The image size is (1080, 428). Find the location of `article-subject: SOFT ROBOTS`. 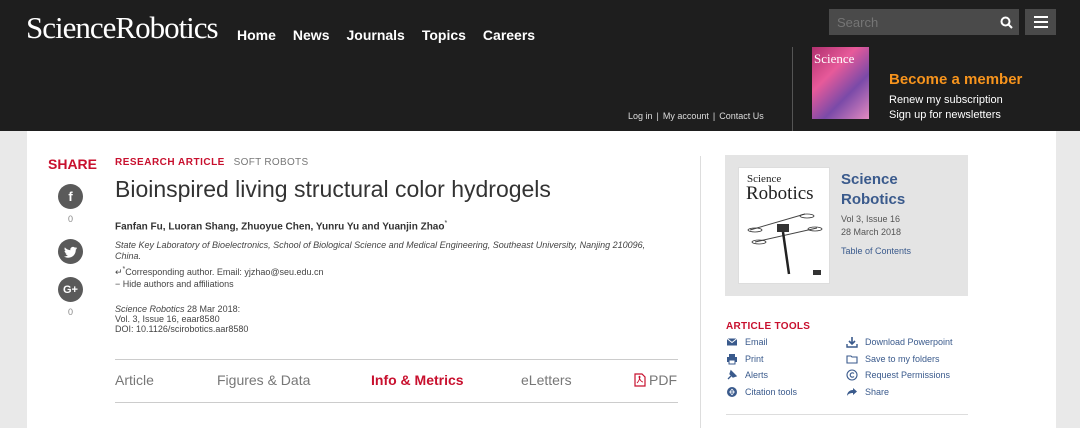

article-subject: SOFT ROBOTS is located at coordinates (271, 162).